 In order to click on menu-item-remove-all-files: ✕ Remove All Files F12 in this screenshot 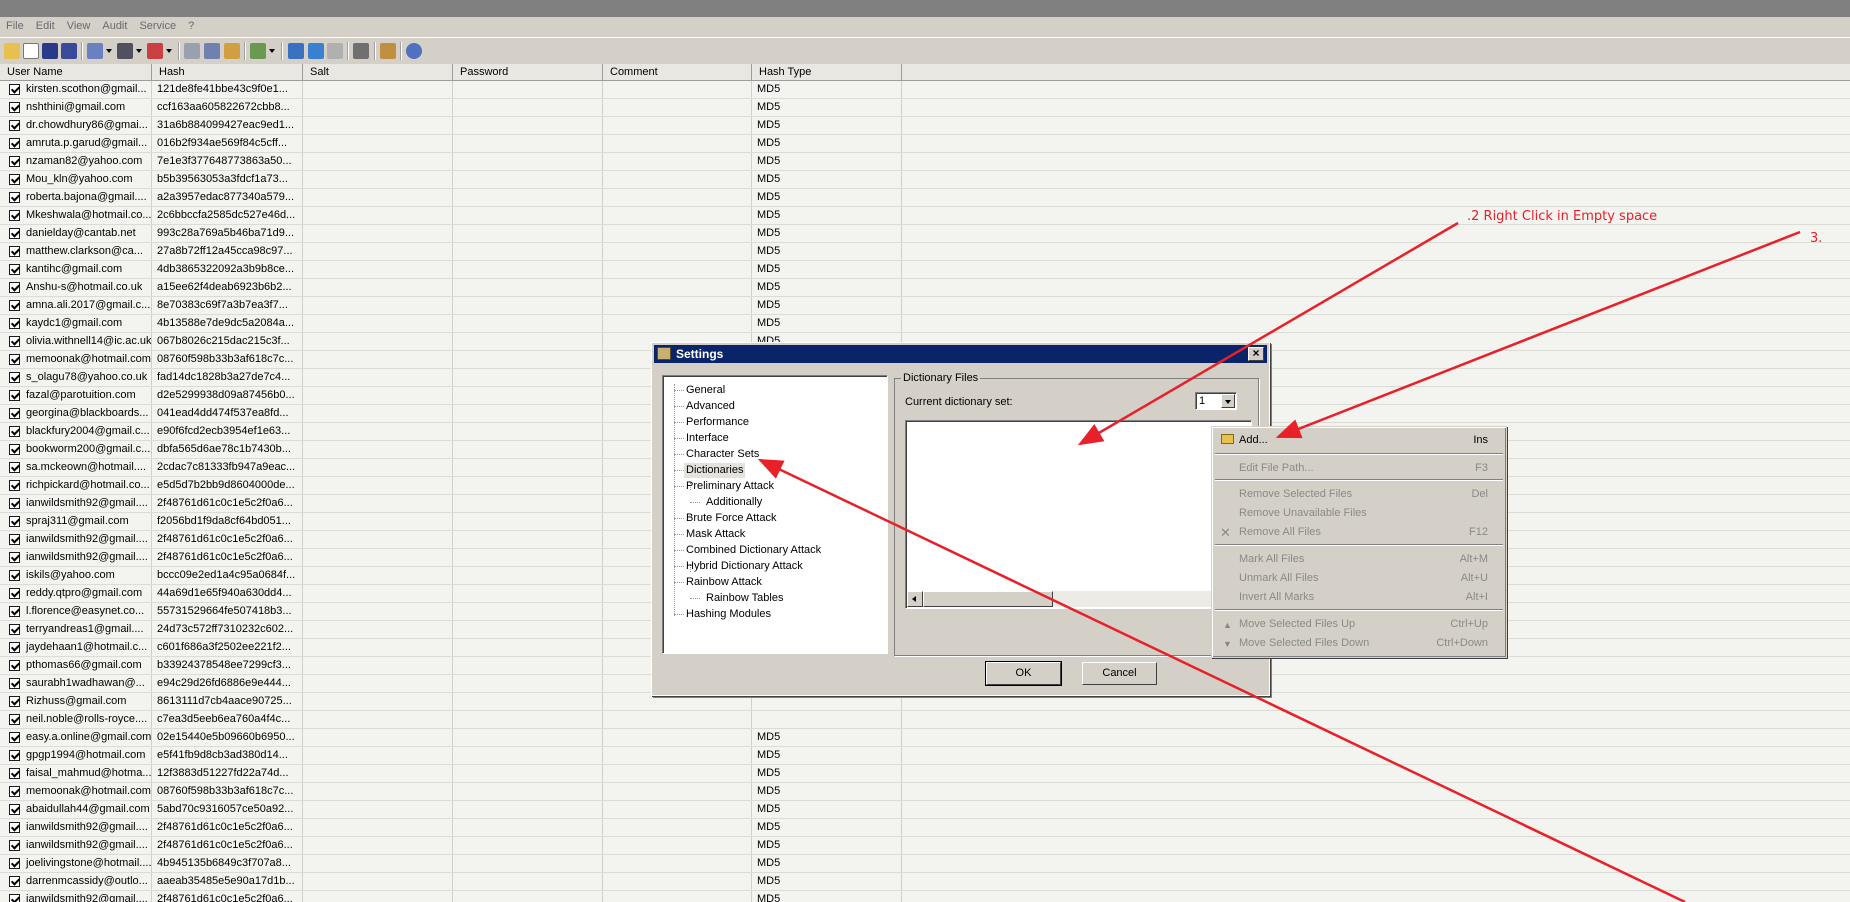, I will do `click(1359, 532)`.